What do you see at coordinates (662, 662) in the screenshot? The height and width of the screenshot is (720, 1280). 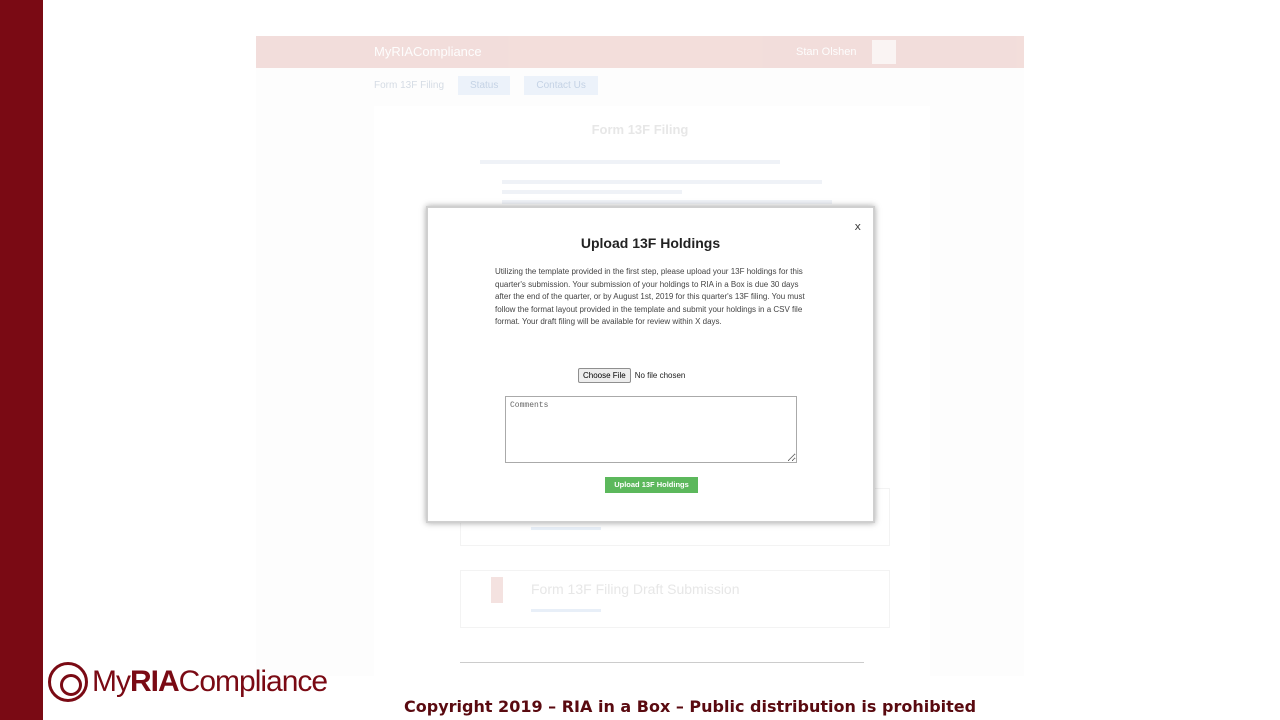 I see `background-divider` at bounding box center [662, 662].